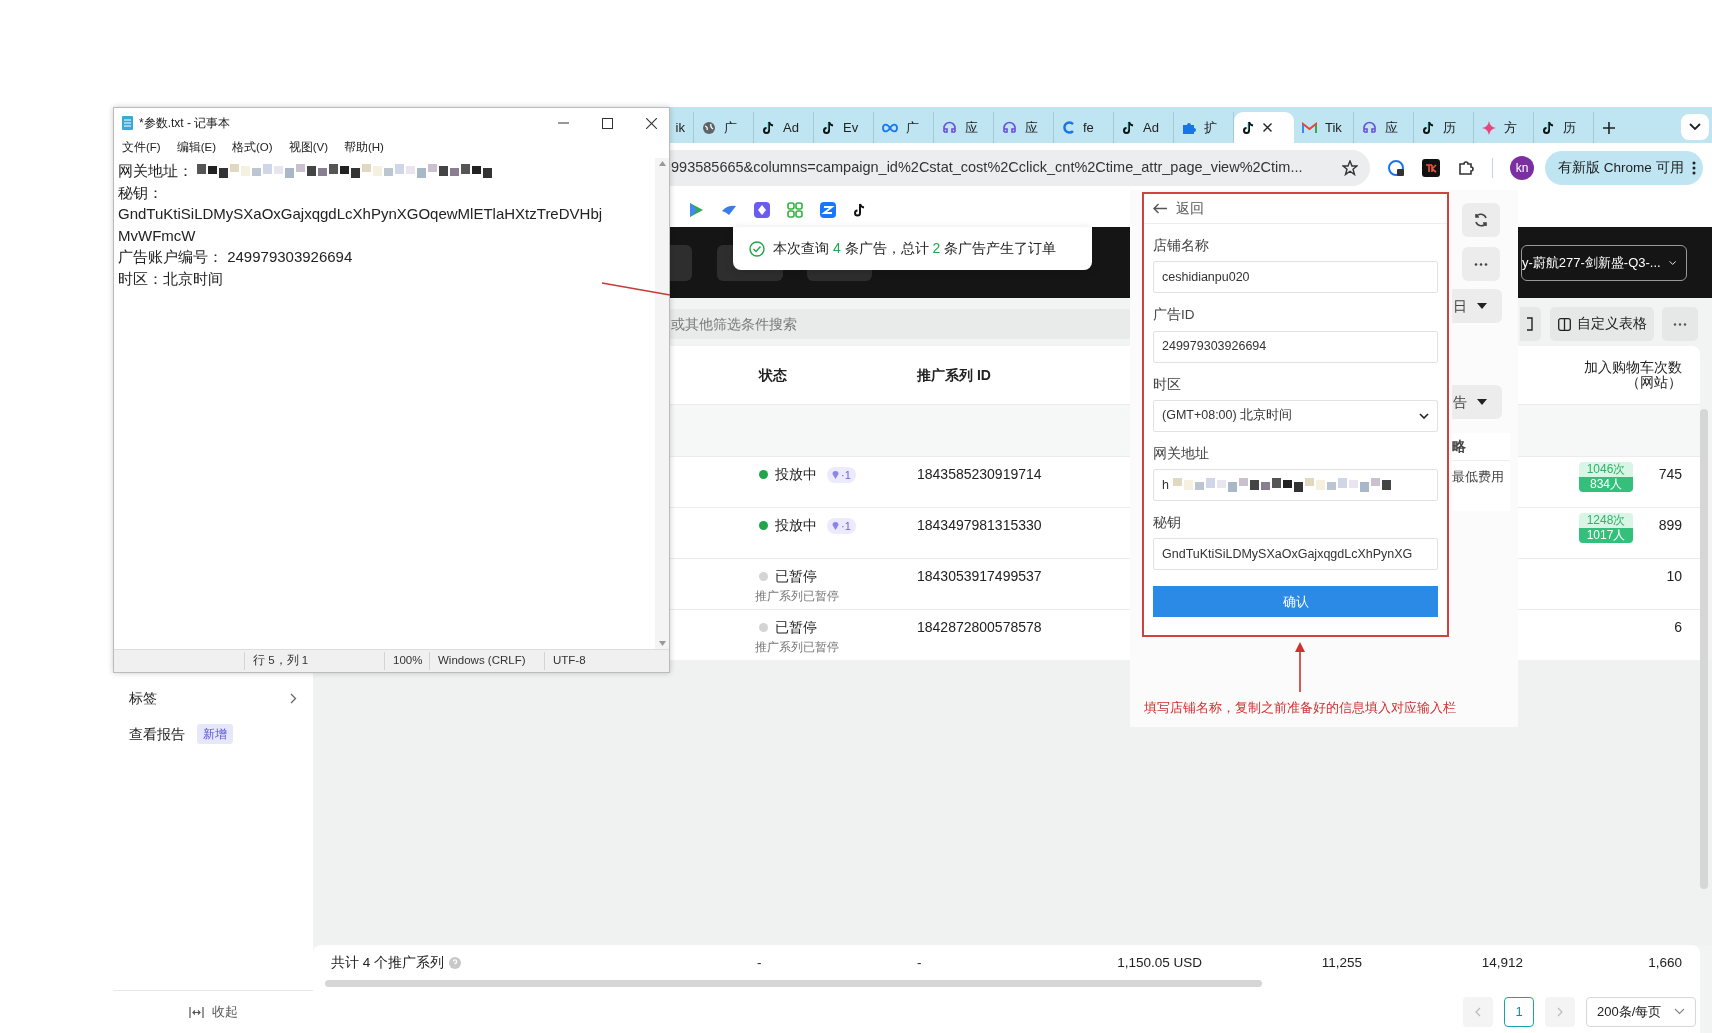 This screenshot has height=1033, width=1712. I want to click on field-label: 网关地址, so click(1181, 453).